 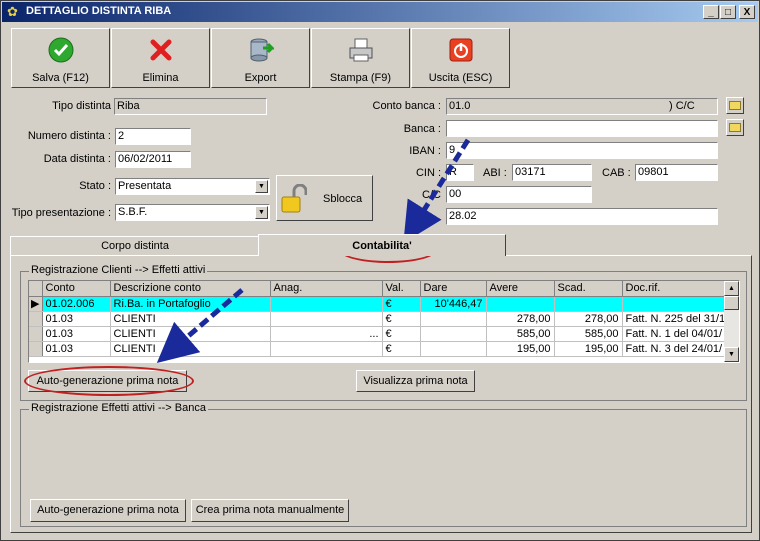 What do you see at coordinates (200, 326) in the screenshot?
I see `arrow-to-button` at bounding box center [200, 326].